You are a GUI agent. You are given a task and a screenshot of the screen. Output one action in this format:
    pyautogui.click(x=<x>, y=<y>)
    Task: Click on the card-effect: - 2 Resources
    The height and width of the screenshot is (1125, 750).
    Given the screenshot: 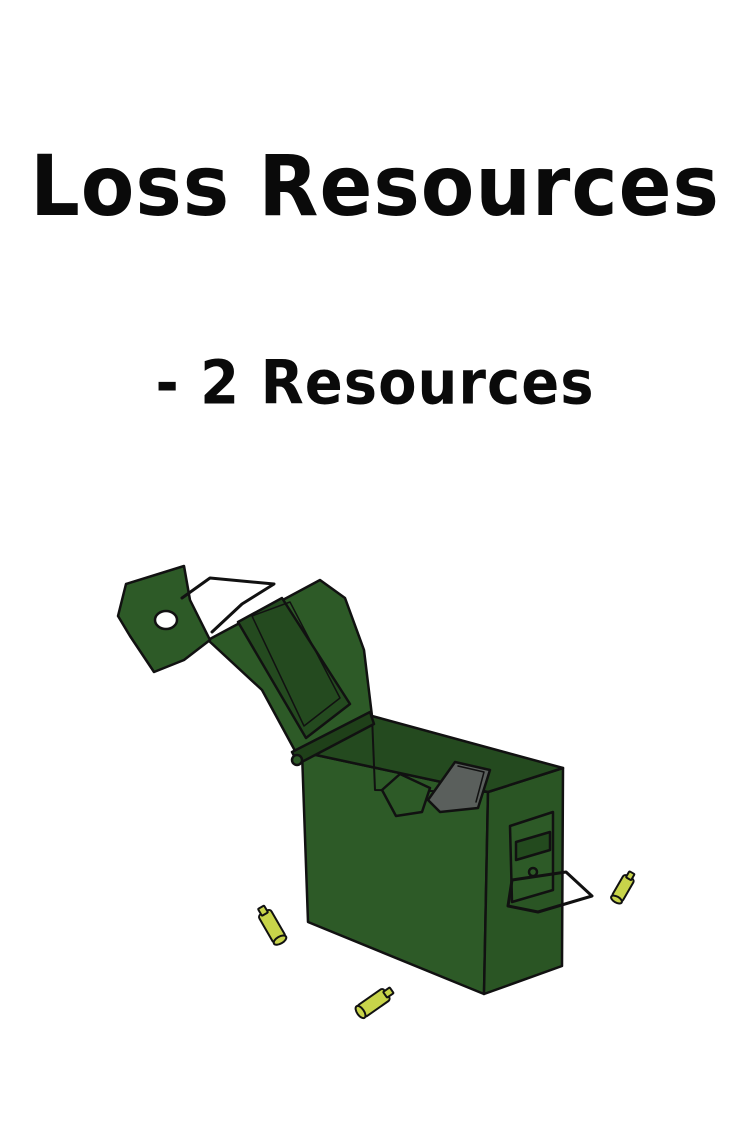 What is the action you would take?
    pyautogui.click(x=375, y=383)
    